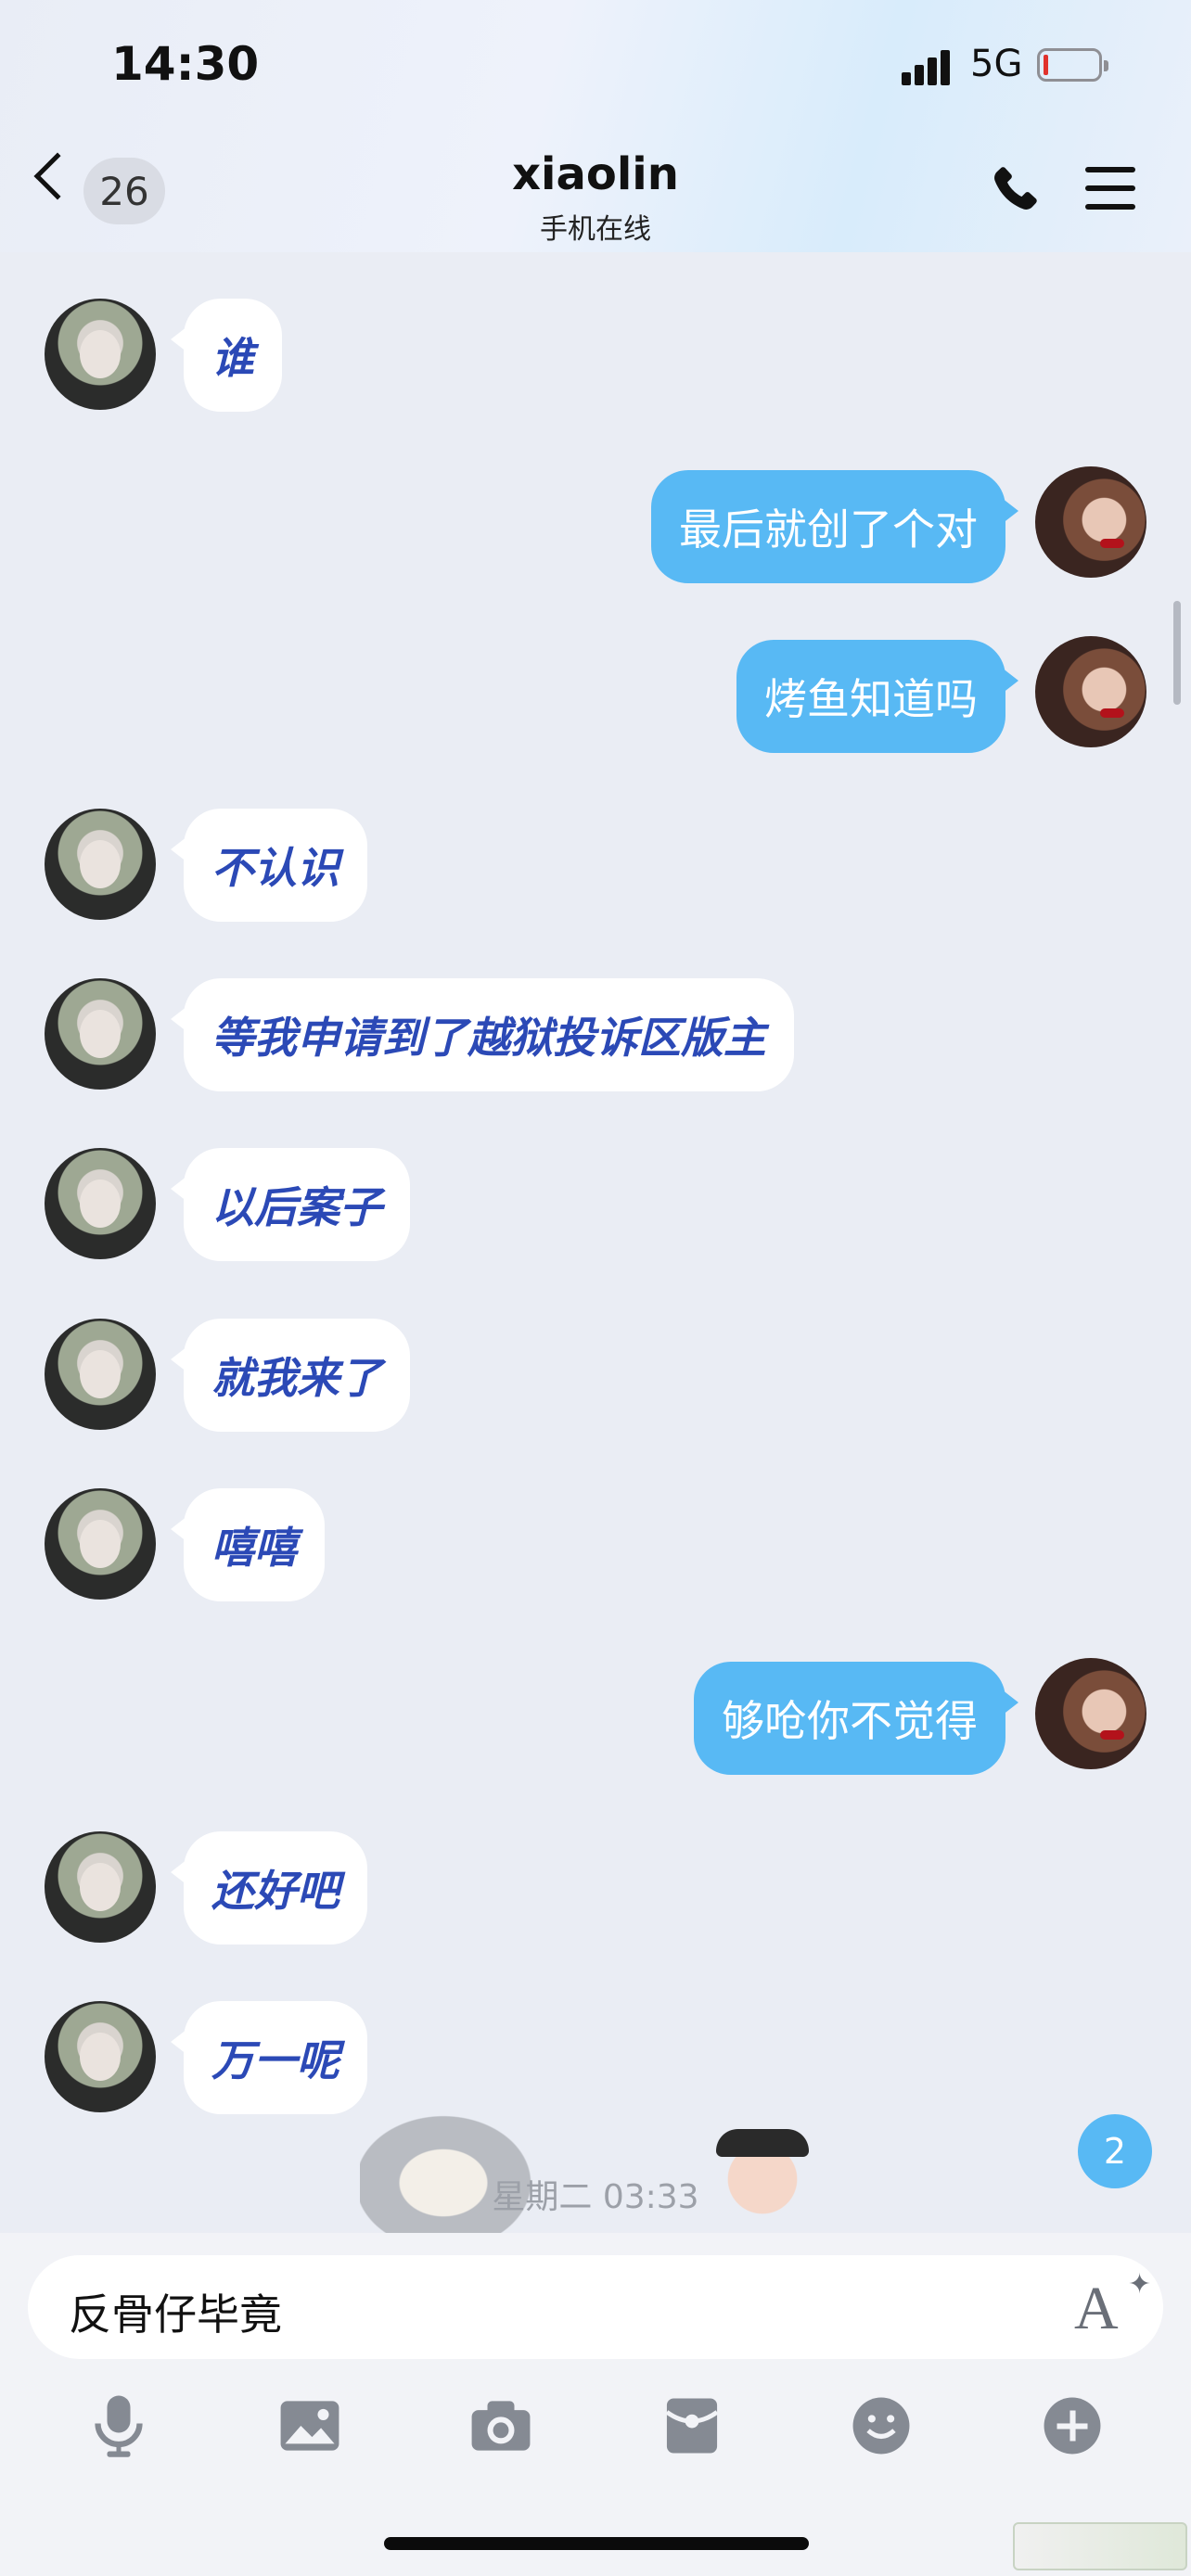  Describe the element at coordinates (290, 1376) in the screenshot. I see `incoming-bubble: 就我来了` at that location.